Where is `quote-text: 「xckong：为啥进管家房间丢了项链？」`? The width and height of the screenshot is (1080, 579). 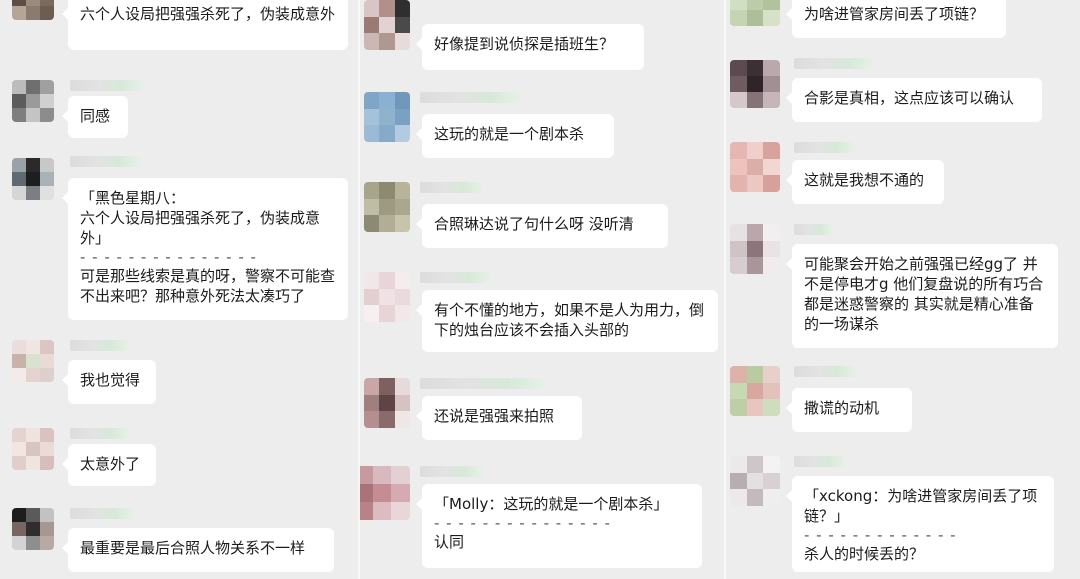 quote-text: 「xckong：为啥进管家房间丢了项链？」 is located at coordinates (921, 506).